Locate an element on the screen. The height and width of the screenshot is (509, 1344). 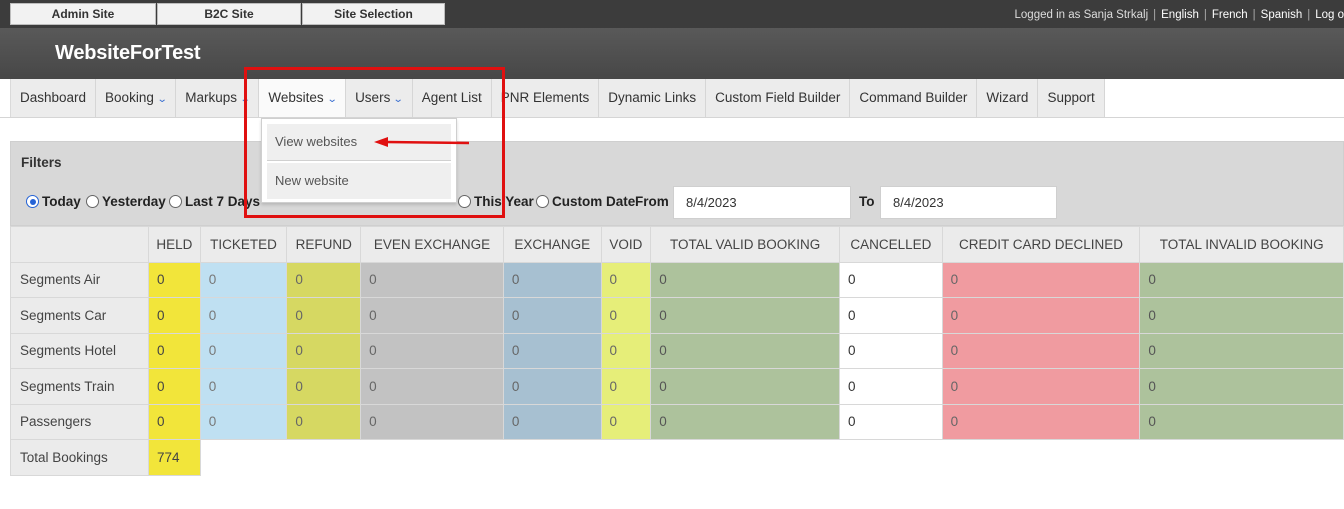
nav-wizard: Wizard is located at coordinates (1008, 98).